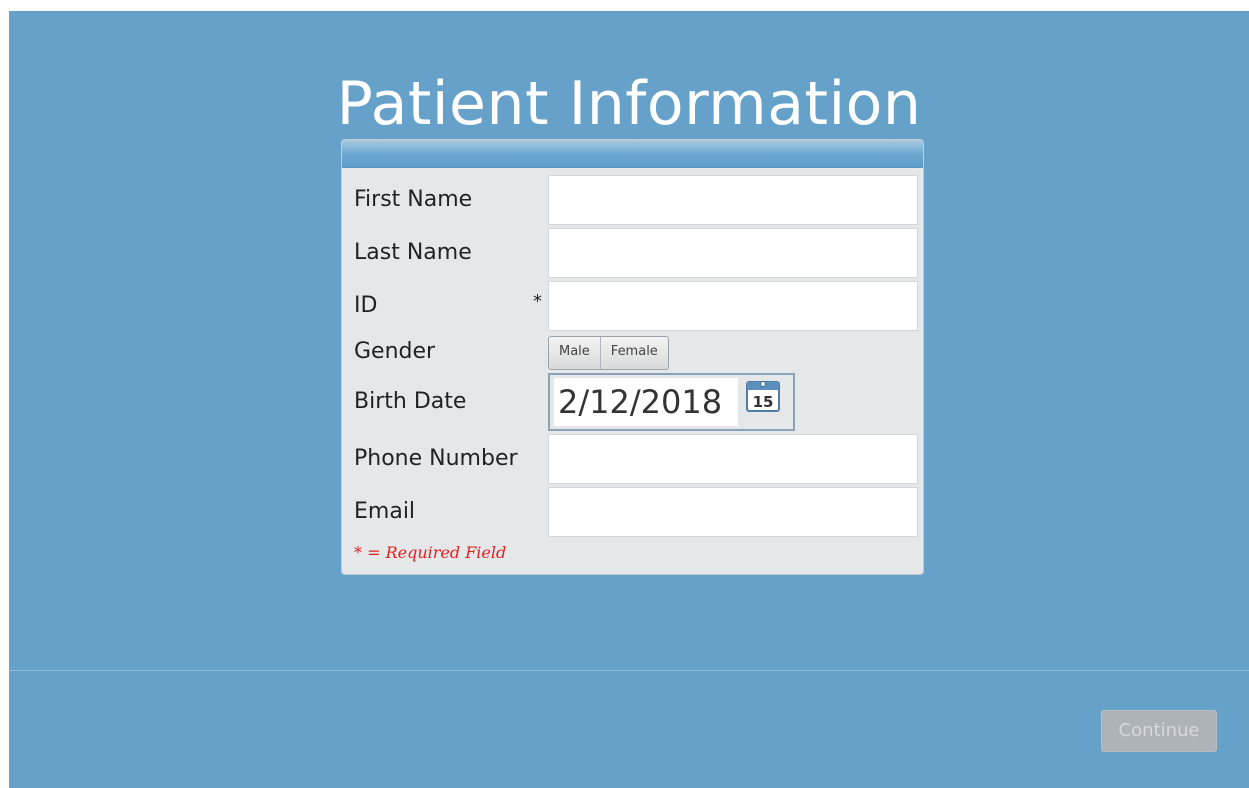 This screenshot has width=1249, height=788. What do you see at coordinates (574, 353) in the screenshot?
I see `gender-male-button: Male` at bounding box center [574, 353].